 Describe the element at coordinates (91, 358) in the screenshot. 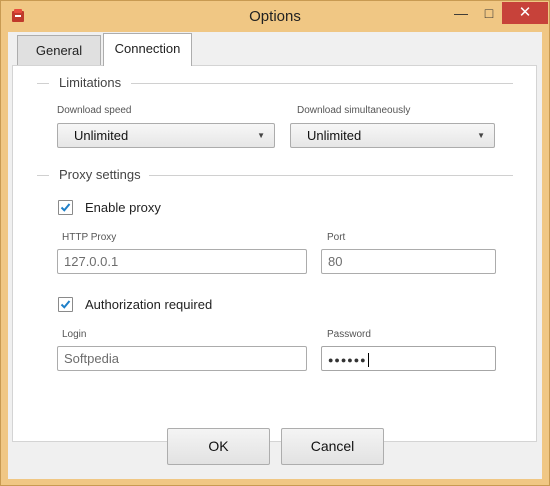

I see `login-value: Softpedia` at that location.